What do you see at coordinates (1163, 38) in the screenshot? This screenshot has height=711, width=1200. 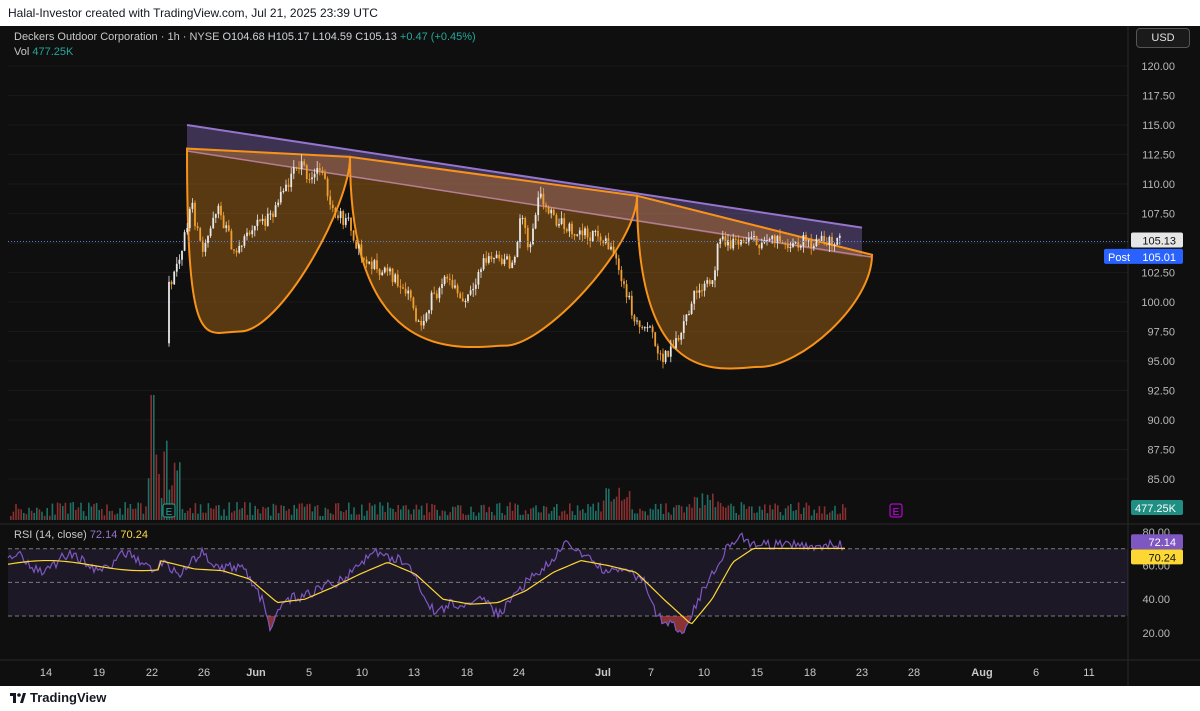 I see `currency-button: USD` at bounding box center [1163, 38].